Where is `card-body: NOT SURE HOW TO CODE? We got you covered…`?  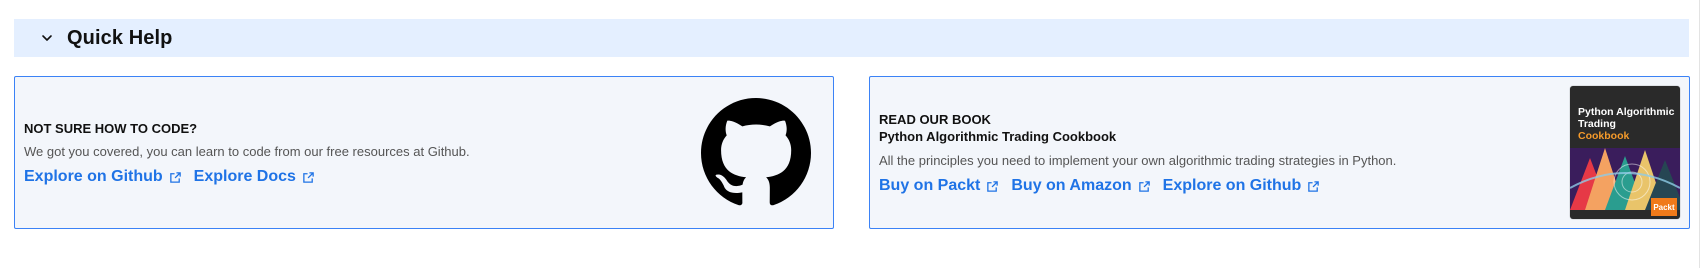 card-body: NOT SURE HOW TO CODE? We got you covered… is located at coordinates (247, 154).